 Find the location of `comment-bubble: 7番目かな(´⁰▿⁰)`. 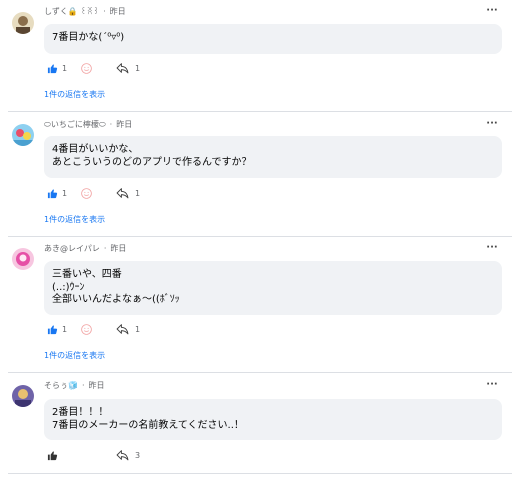

comment-bubble: 7番目かな(´⁰▿⁰) is located at coordinates (273, 39).